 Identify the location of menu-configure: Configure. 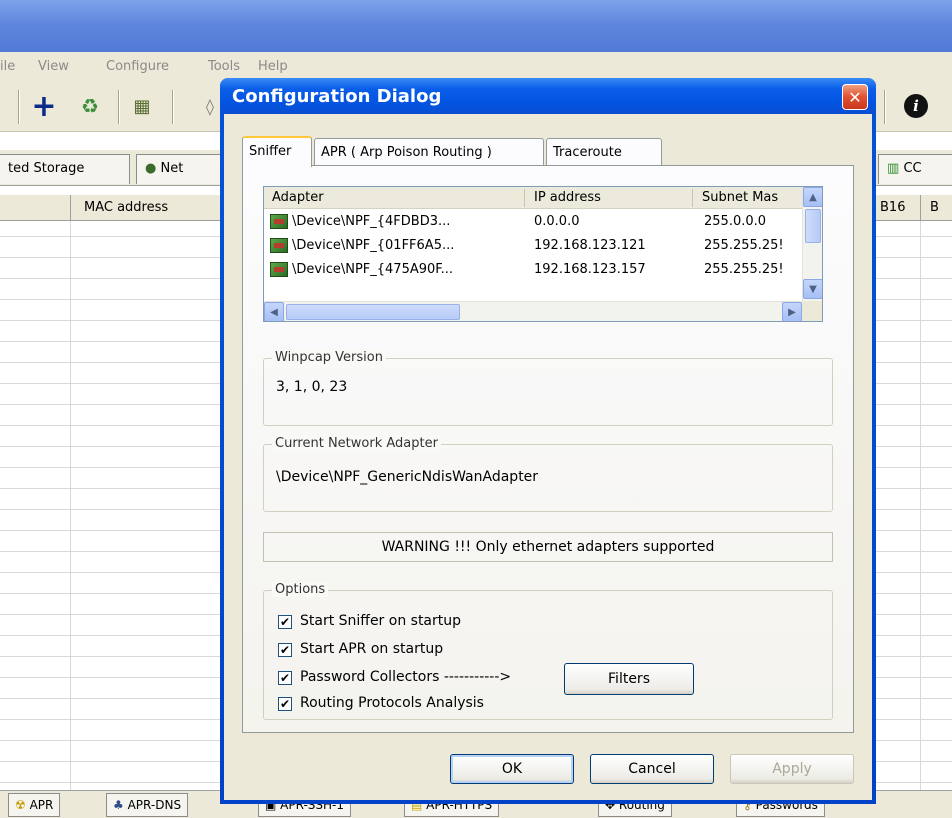
(137, 66).